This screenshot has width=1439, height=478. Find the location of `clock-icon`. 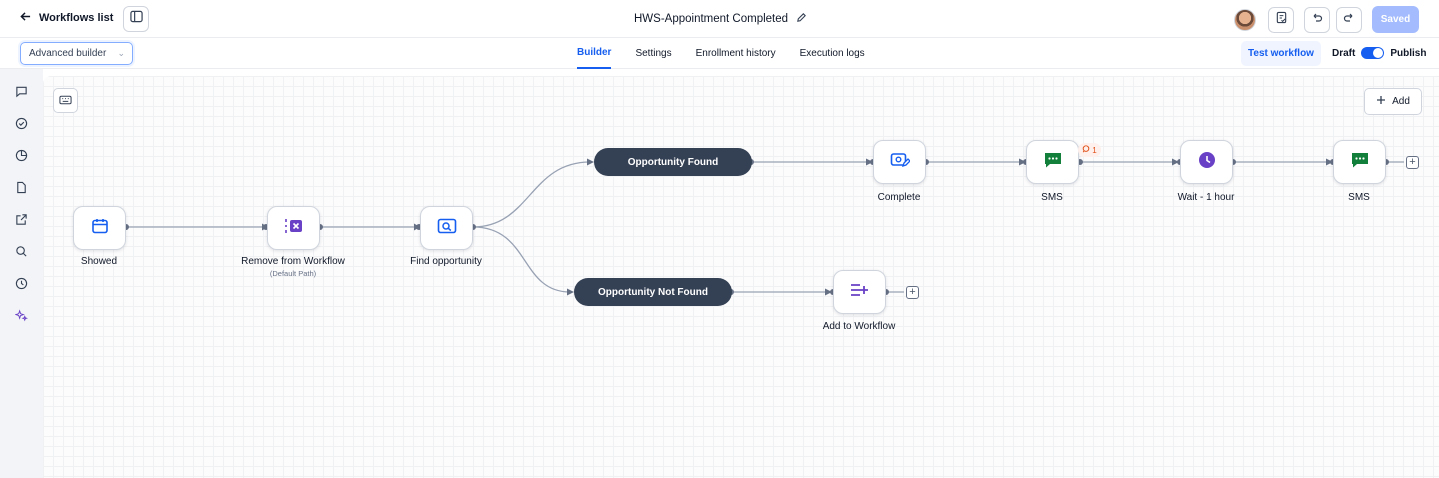

clock-icon is located at coordinates (1207, 162).